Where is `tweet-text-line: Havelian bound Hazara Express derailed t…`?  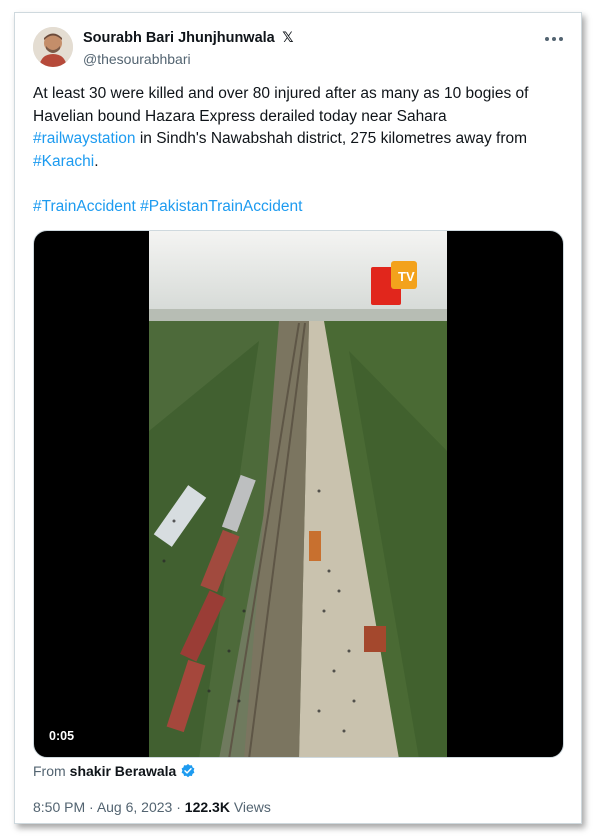
tweet-text-line: Havelian bound Hazara Express derailed t… is located at coordinates (240, 116).